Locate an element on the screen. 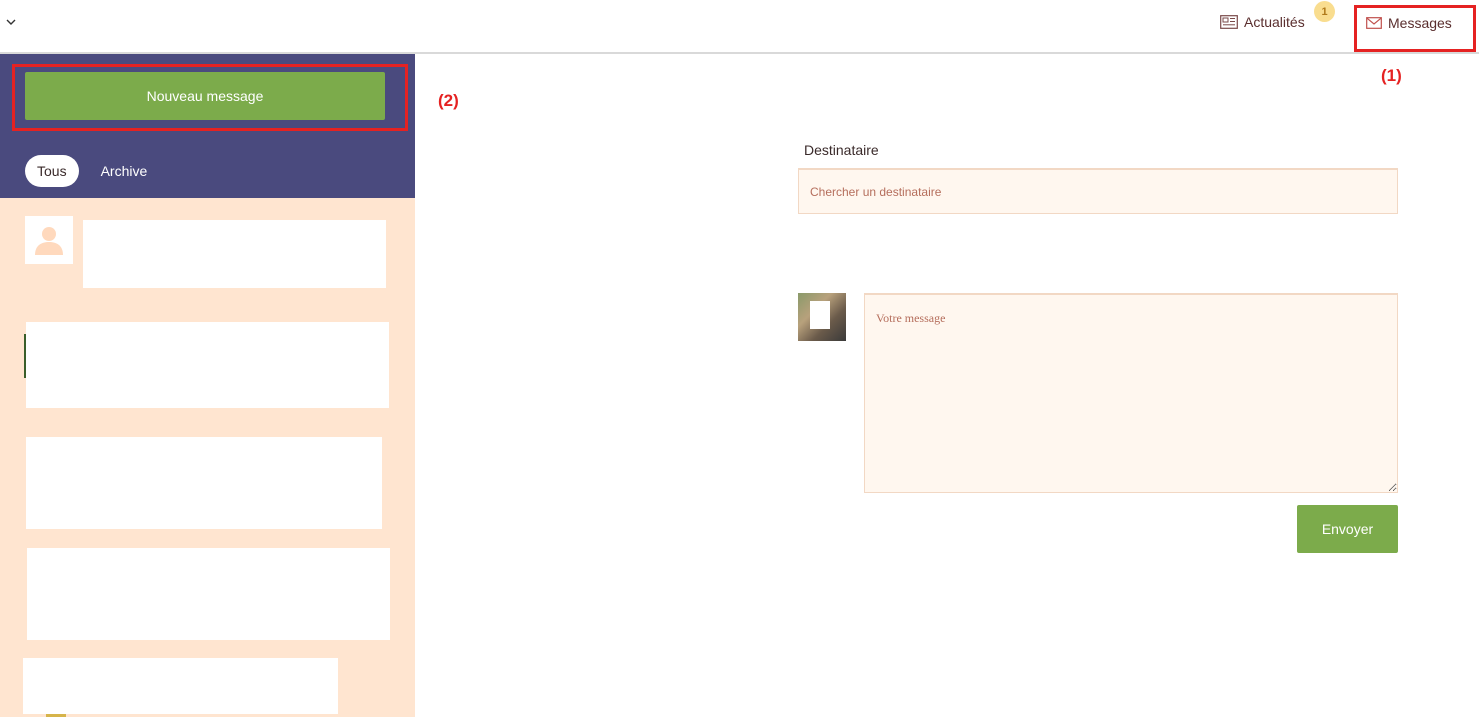  annotation-2: (2) is located at coordinates (448, 100).